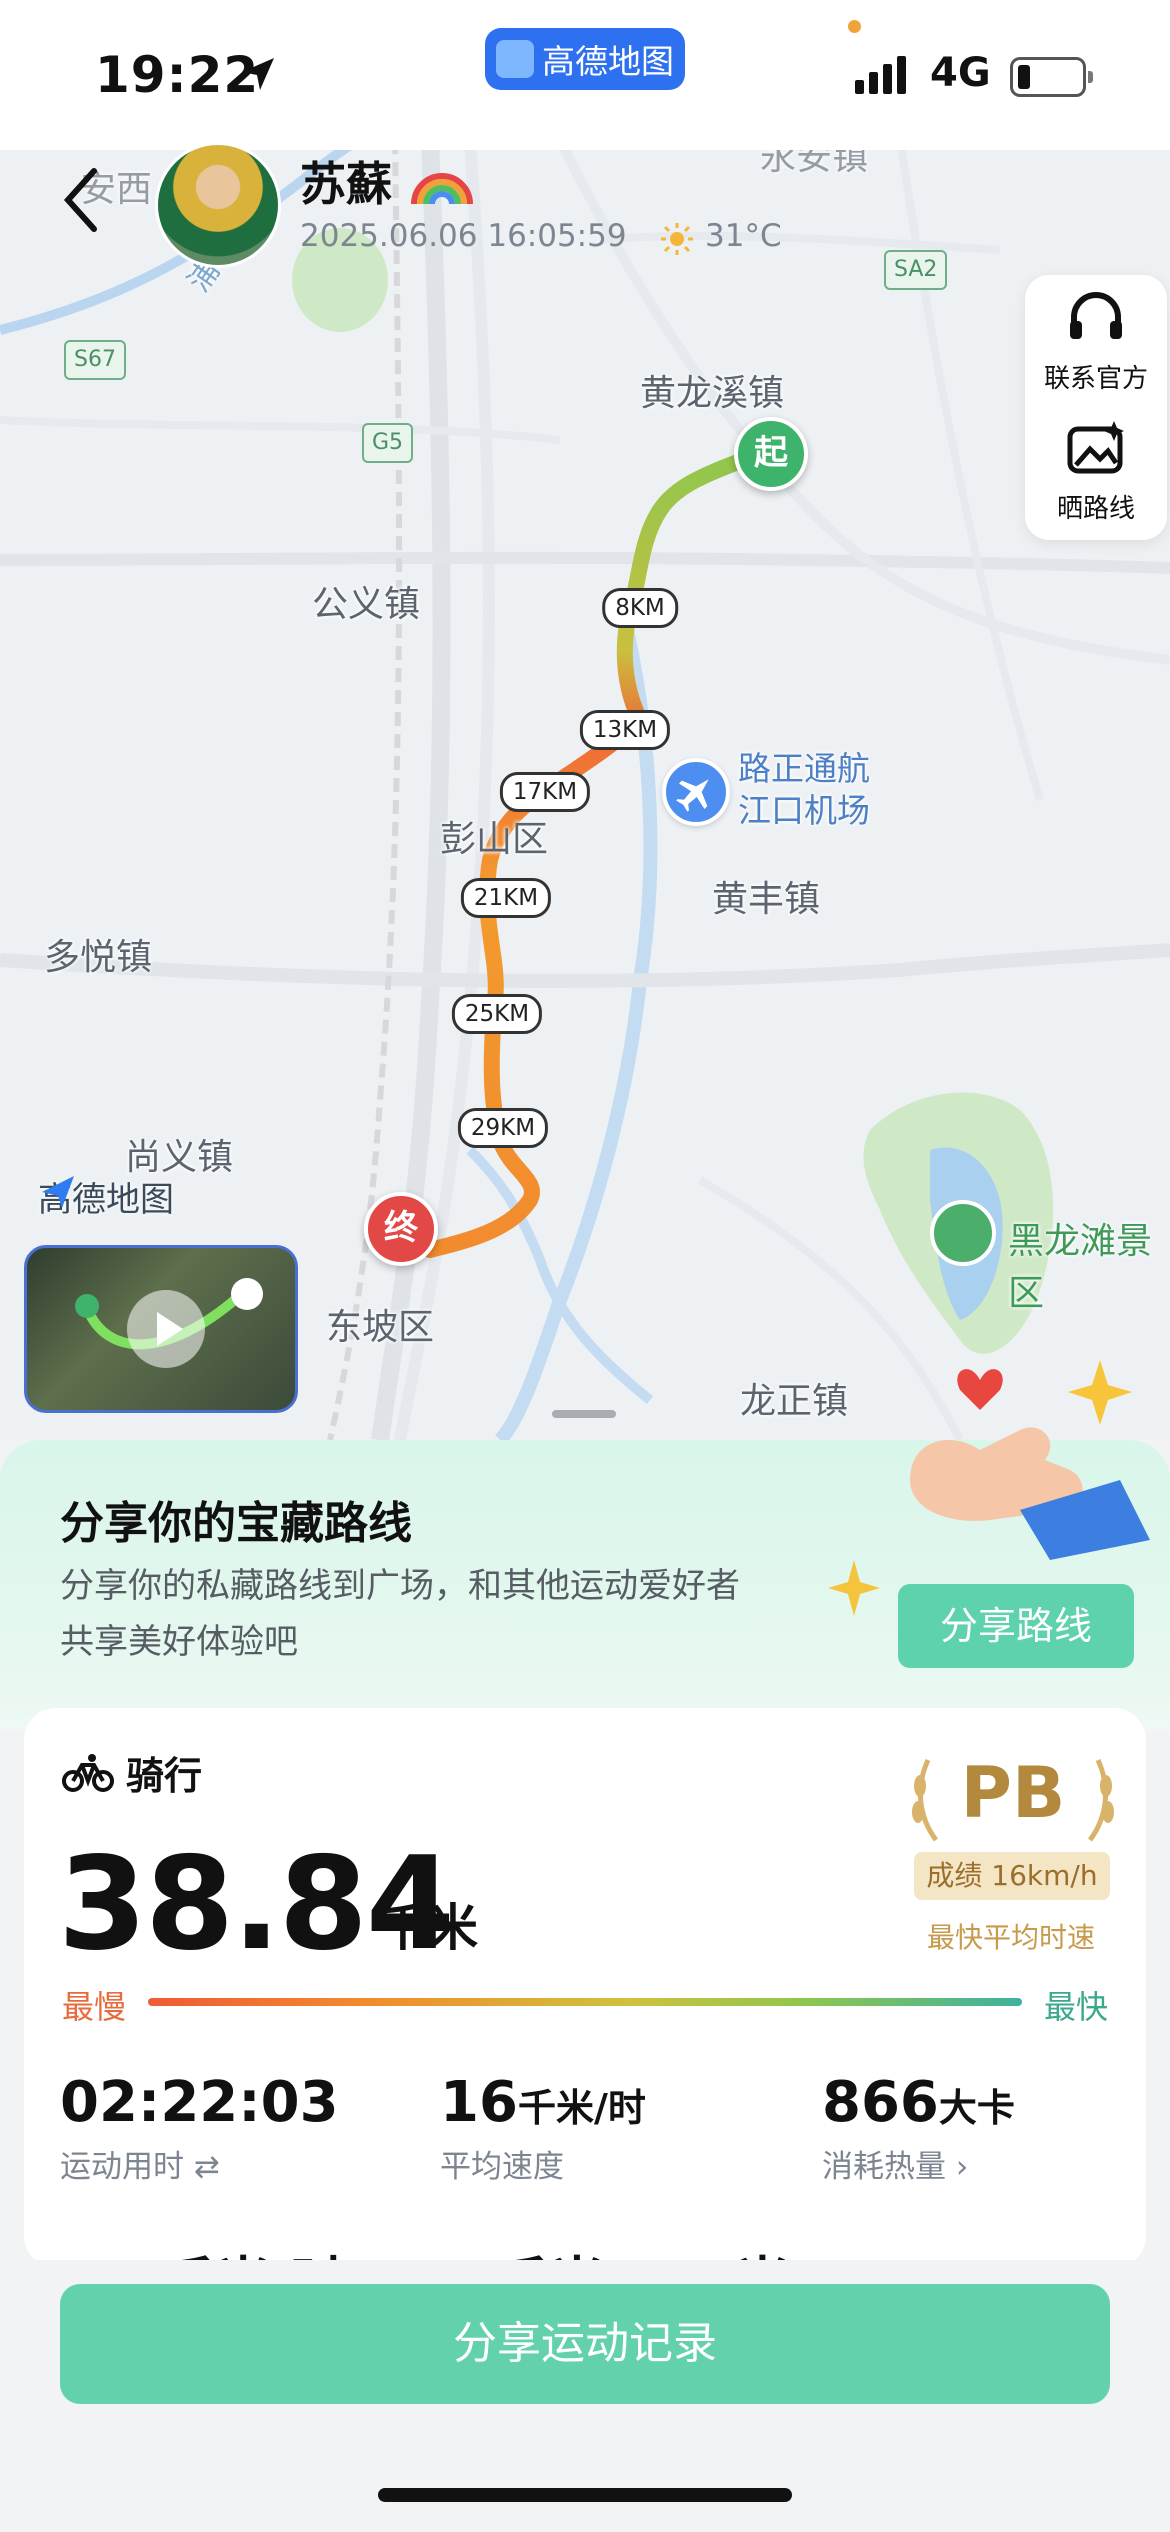 The width and height of the screenshot is (1170, 2532). Describe the element at coordinates (199, 2102) in the screenshot. I see `metric-value: 02:22:03` at that location.